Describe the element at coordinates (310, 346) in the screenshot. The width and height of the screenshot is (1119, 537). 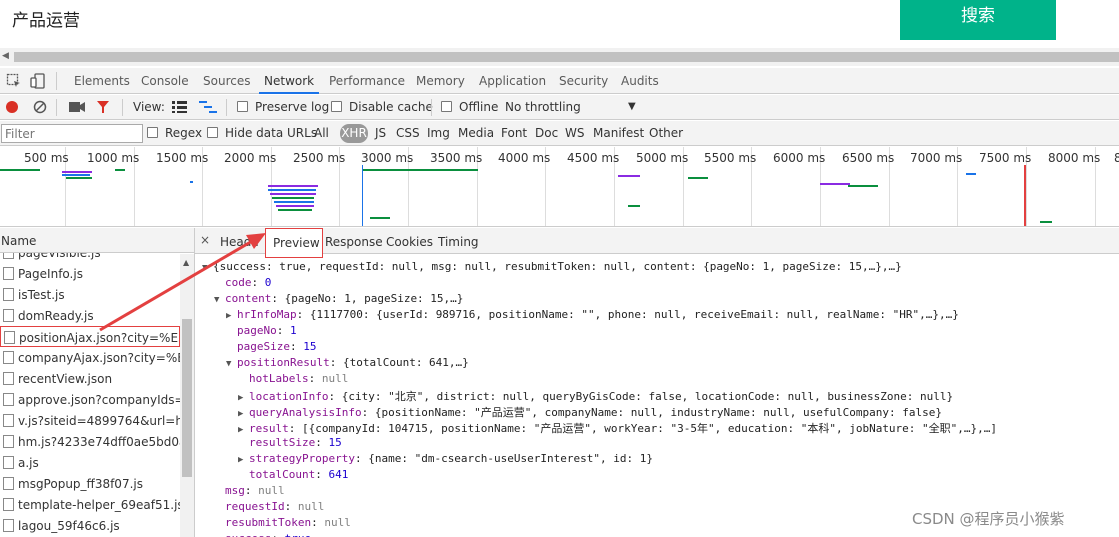
I see `json-value: 15` at that location.